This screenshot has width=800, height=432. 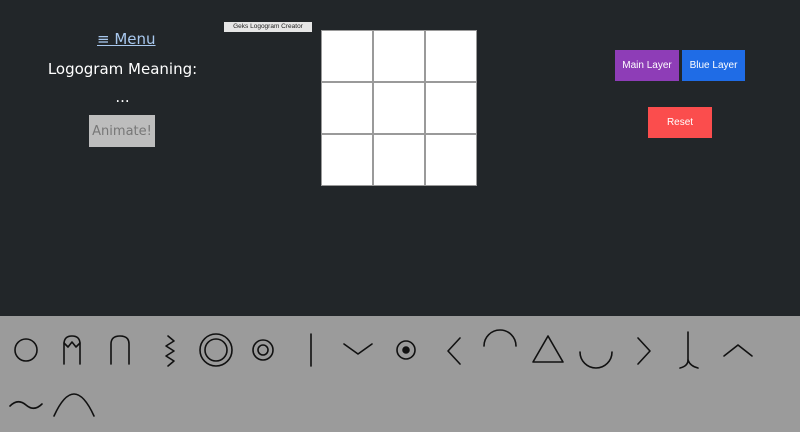 I want to click on chevron-right-glyph, so click(x=644, y=351).